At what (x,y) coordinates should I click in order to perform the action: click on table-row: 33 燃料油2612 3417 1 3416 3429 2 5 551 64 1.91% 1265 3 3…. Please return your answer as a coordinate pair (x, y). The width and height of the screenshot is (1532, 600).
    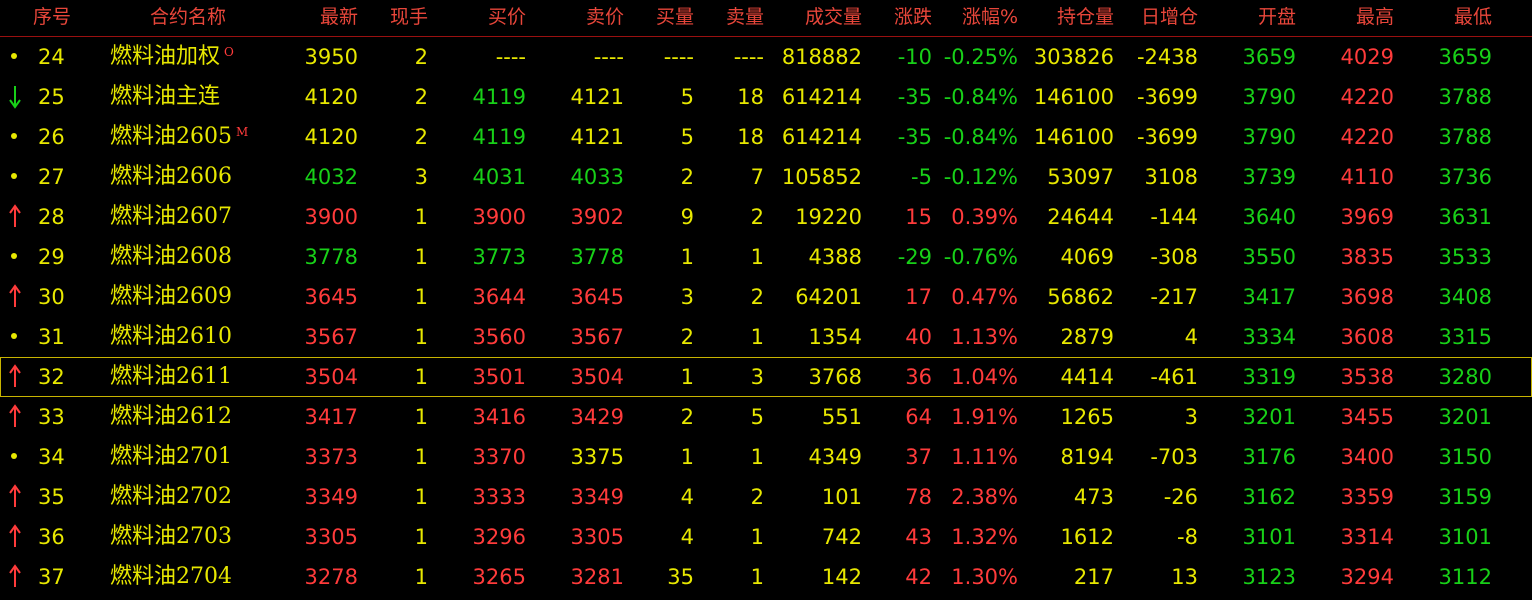
    Looking at the image, I should click on (766, 417).